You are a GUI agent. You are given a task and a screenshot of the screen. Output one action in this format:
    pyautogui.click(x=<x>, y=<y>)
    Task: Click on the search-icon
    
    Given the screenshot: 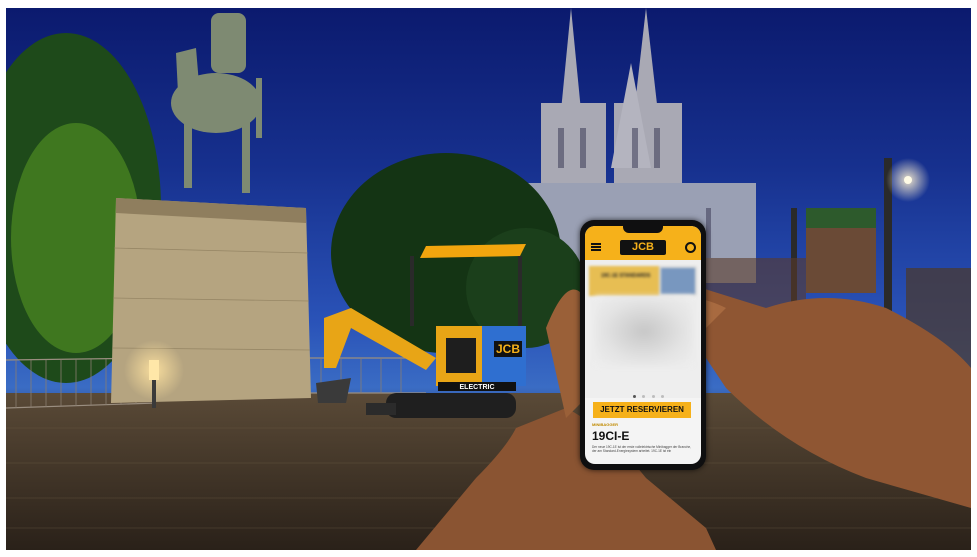 What is the action you would take?
    pyautogui.click(x=690, y=247)
    